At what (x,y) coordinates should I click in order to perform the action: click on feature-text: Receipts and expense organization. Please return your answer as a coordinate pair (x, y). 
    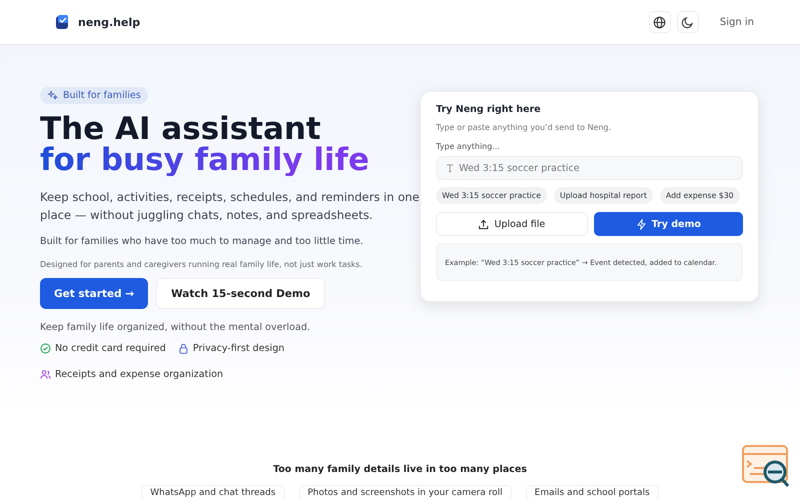
    Looking at the image, I should click on (139, 374).